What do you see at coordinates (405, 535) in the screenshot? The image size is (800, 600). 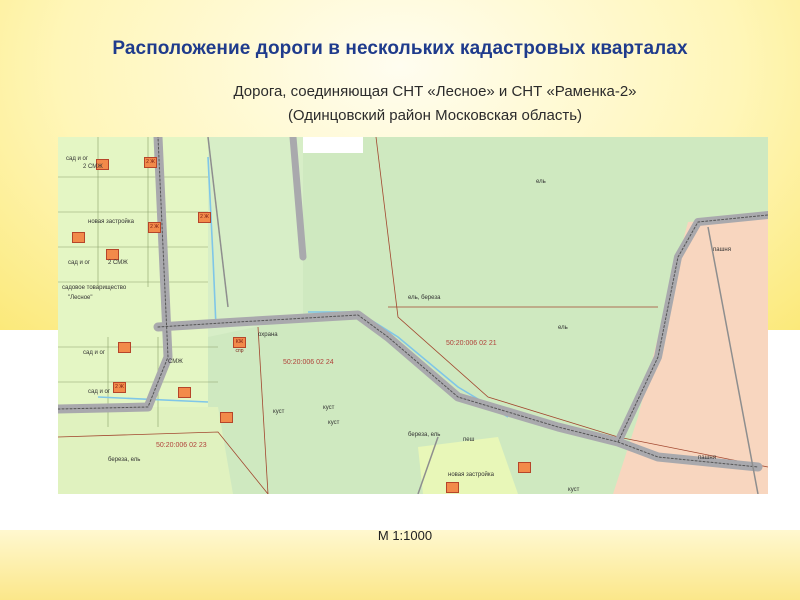 I see `map-scale: М 1:1000` at bounding box center [405, 535].